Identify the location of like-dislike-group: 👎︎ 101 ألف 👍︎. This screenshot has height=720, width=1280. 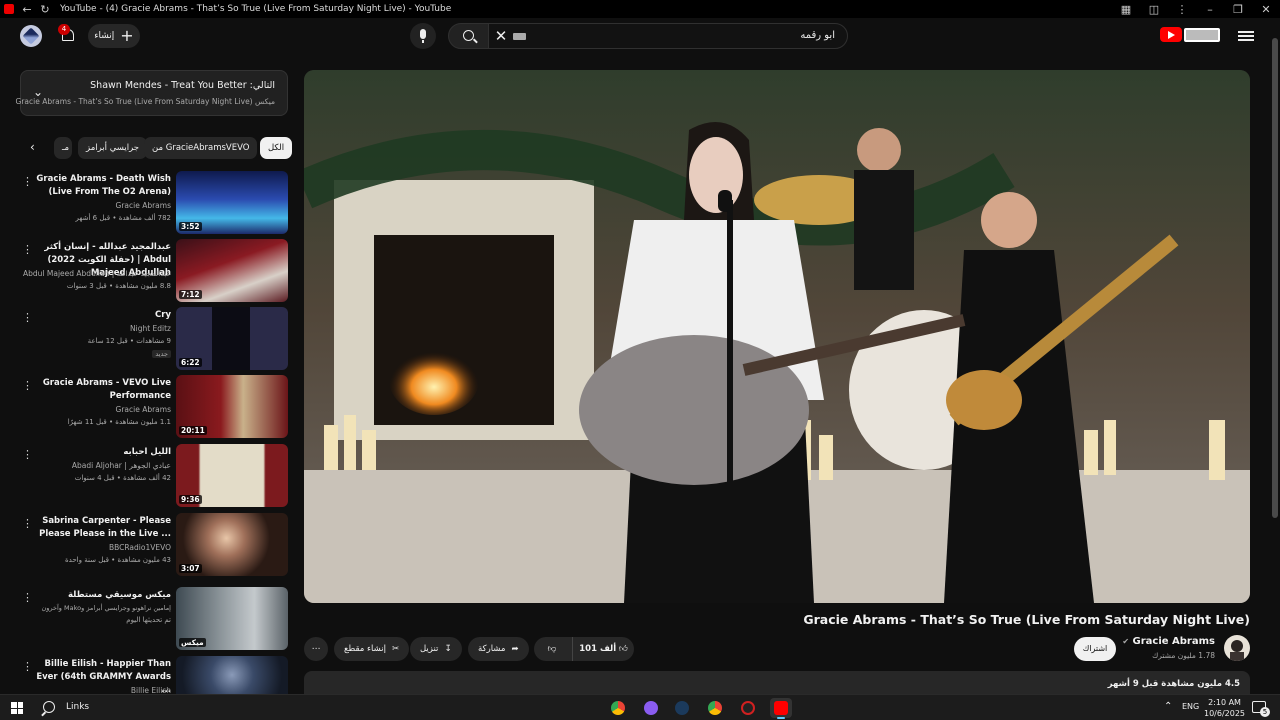
(584, 649).